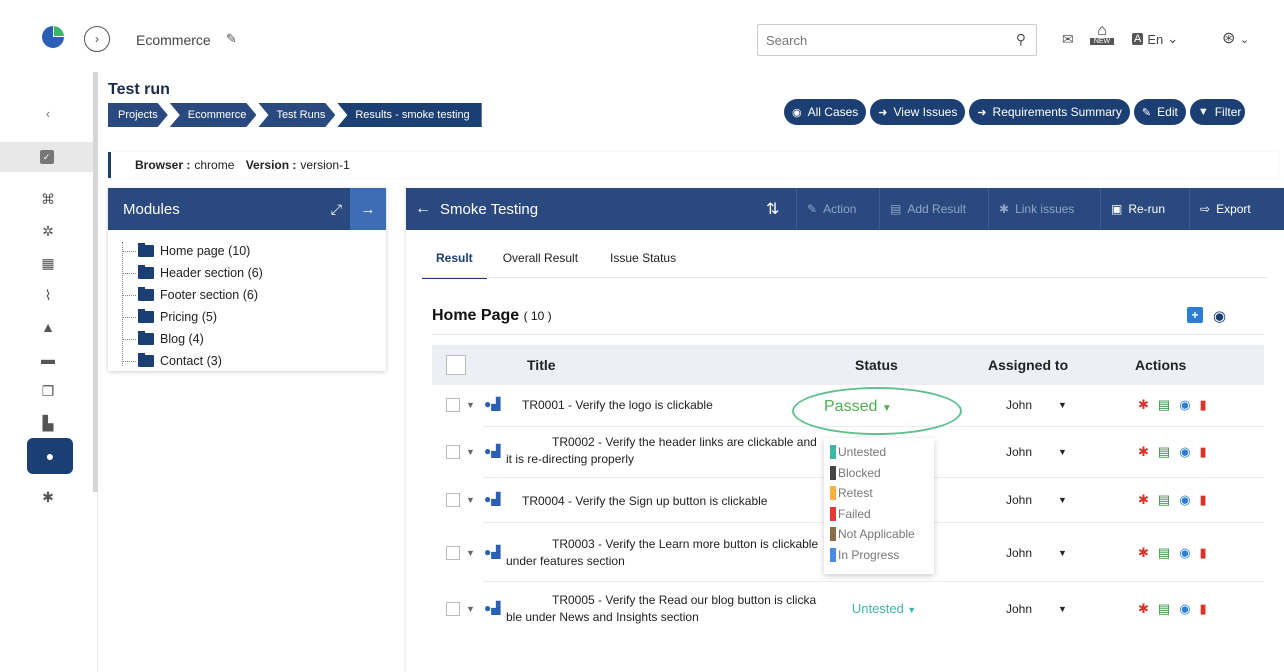 The height and width of the screenshot is (672, 1284). Describe the element at coordinates (336, 209) in the screenshot. I see `expand-icon: ⤢` at that location.